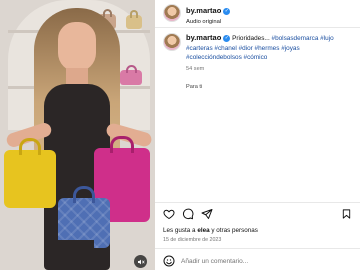 This screenshot has width=360, height=270. I want to click on send-icon, so click(207, 214).